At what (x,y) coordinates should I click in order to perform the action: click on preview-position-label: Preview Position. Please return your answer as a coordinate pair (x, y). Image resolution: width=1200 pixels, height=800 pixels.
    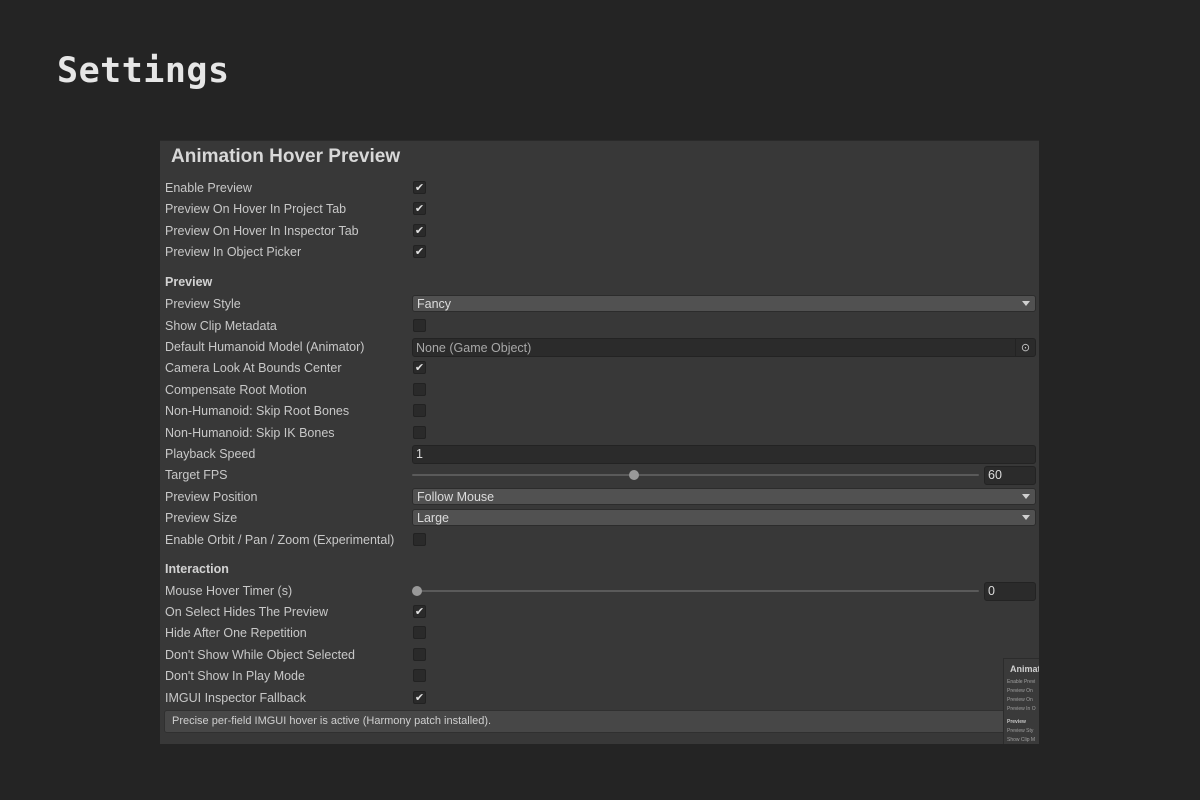
    Looking at the image, I should click on (211, 497).